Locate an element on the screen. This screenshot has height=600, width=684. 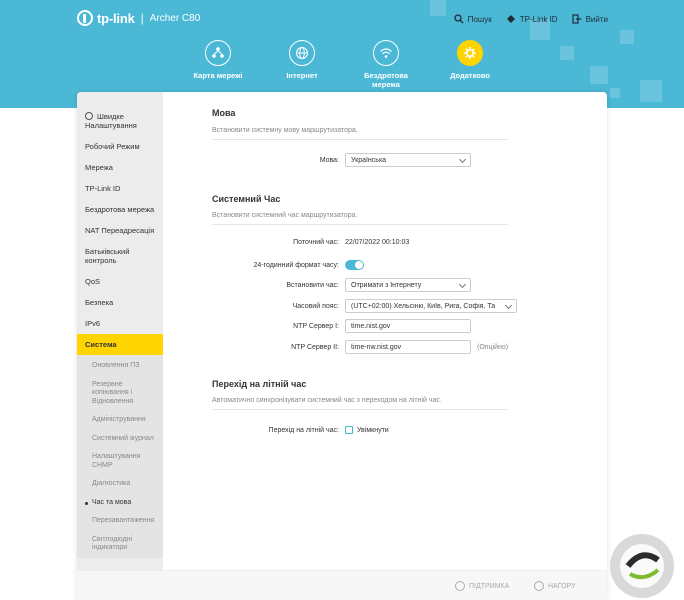
set-time-select: Отримати з Інтернету is located at coordinates (408, 285).